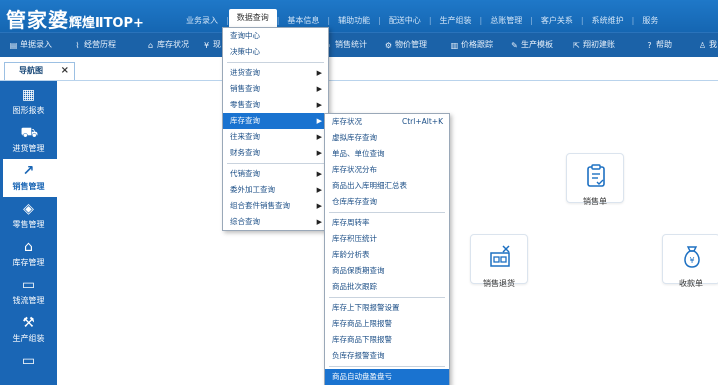  I want to click on sidebar-item: ◈ 零售管理, so click(28, 216).